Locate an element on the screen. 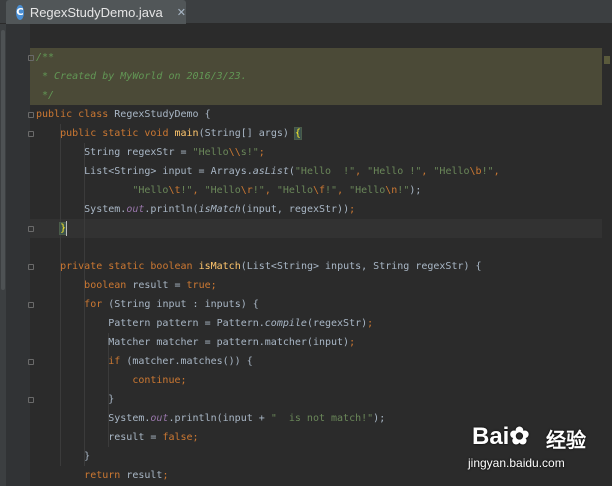 This screenshot has height=486, width=612. code-token: Matcher matcher = pattern.matcher(input) is located at coordinates (193, 342).